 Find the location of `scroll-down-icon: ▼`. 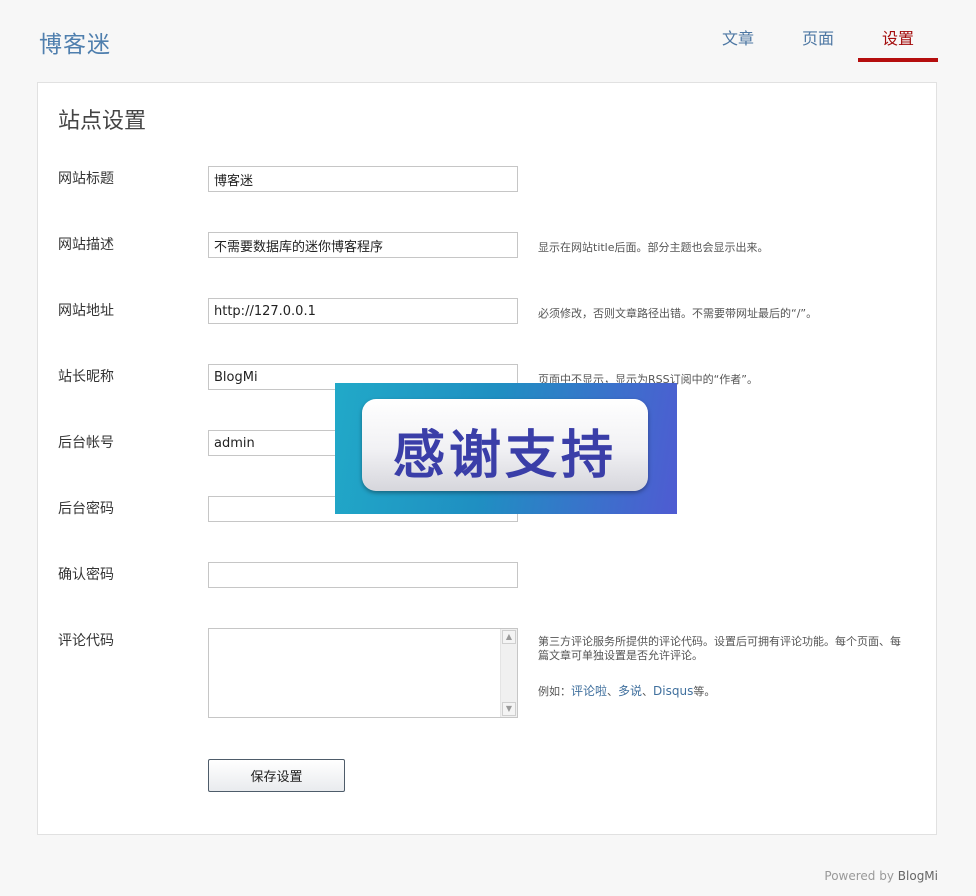

scroll-down-icon: ▼ is located at coordinates (509, 709).